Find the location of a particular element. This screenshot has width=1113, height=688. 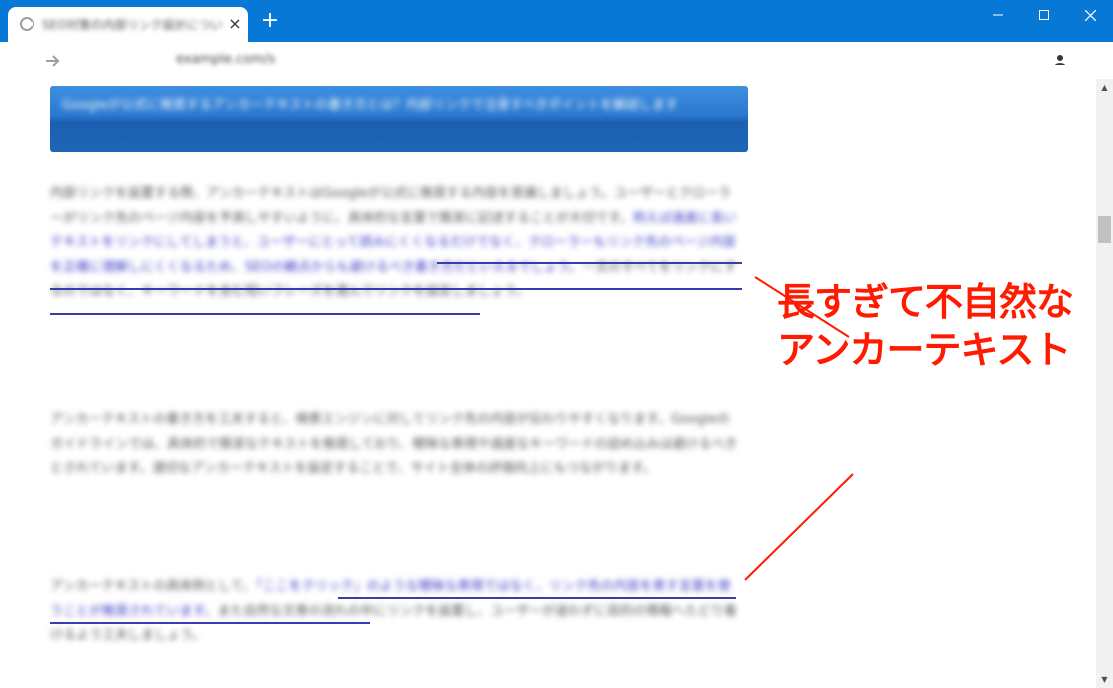

menu-dots-icon is located at coordinates (1092, 60).